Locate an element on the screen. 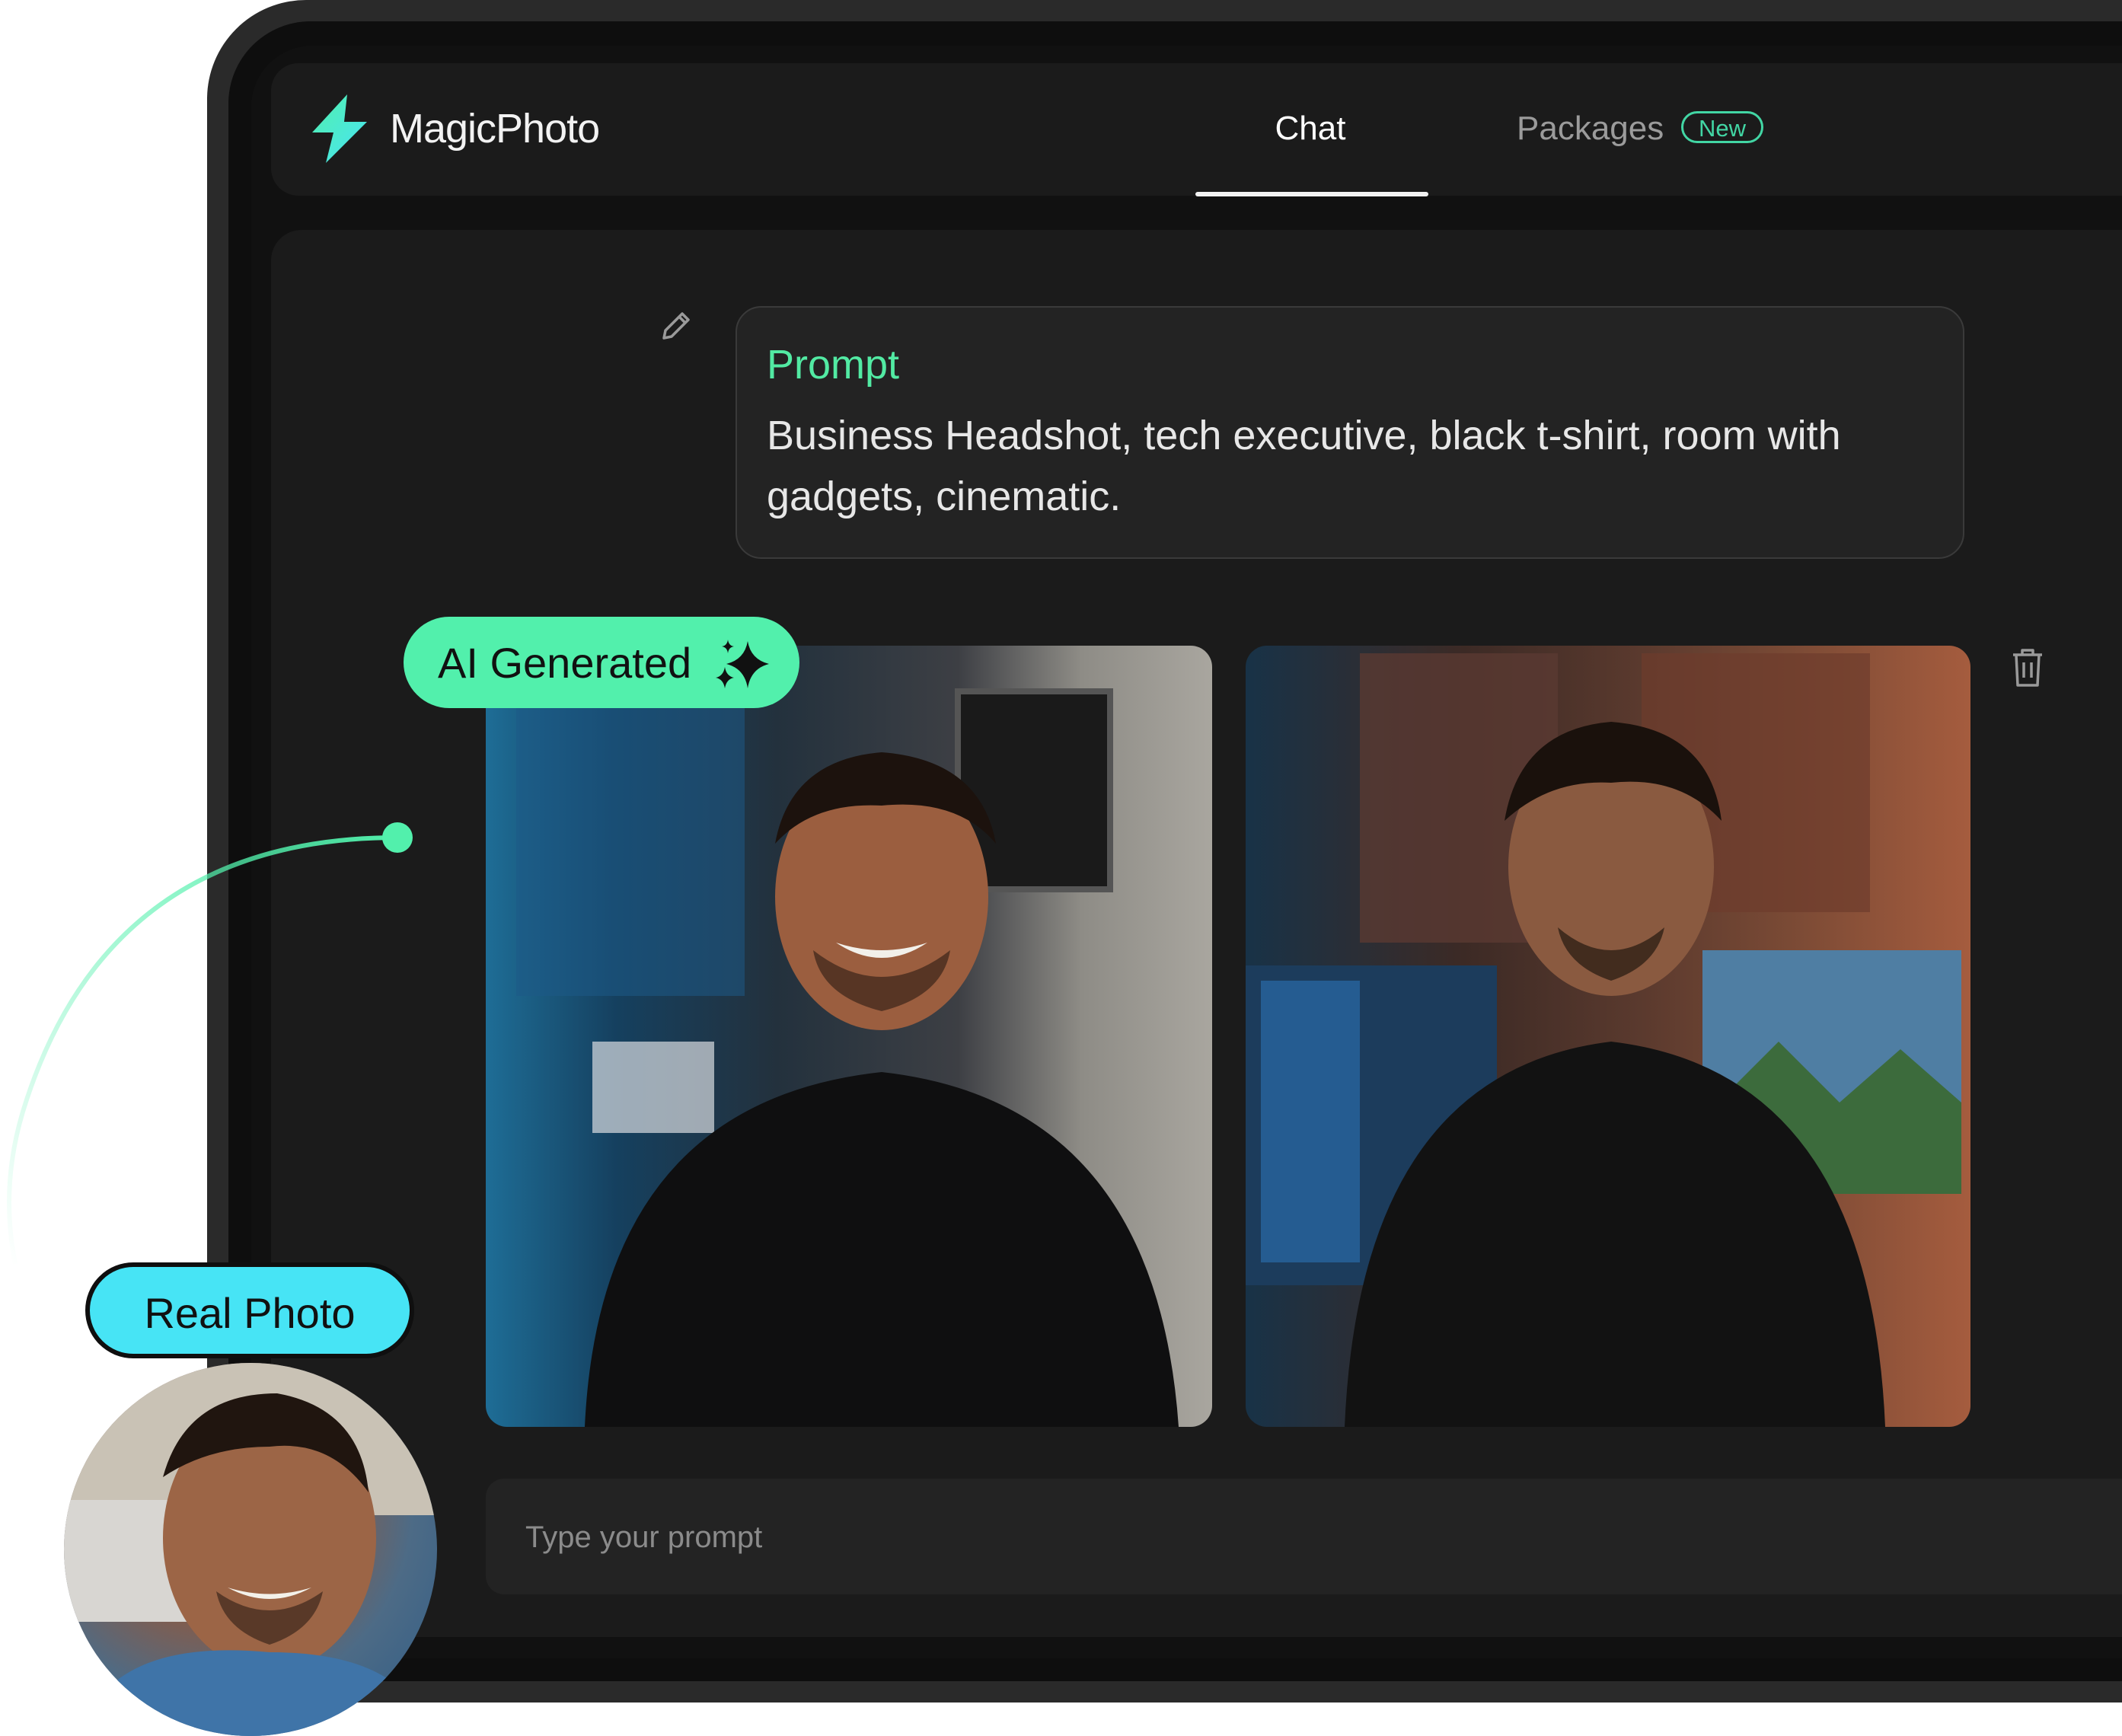 The height and width of the screenshot is (1736, 2122). lightning-bolt-icon is located at coordinates (339, 128).